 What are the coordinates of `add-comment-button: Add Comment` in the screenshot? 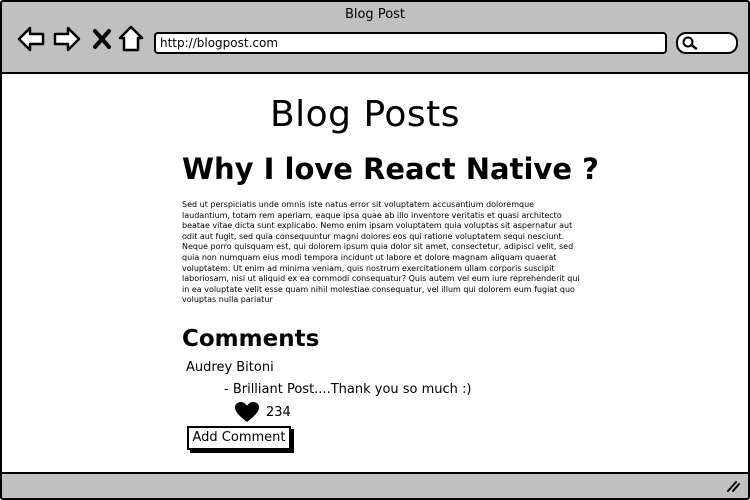 It's located at (239, 438).